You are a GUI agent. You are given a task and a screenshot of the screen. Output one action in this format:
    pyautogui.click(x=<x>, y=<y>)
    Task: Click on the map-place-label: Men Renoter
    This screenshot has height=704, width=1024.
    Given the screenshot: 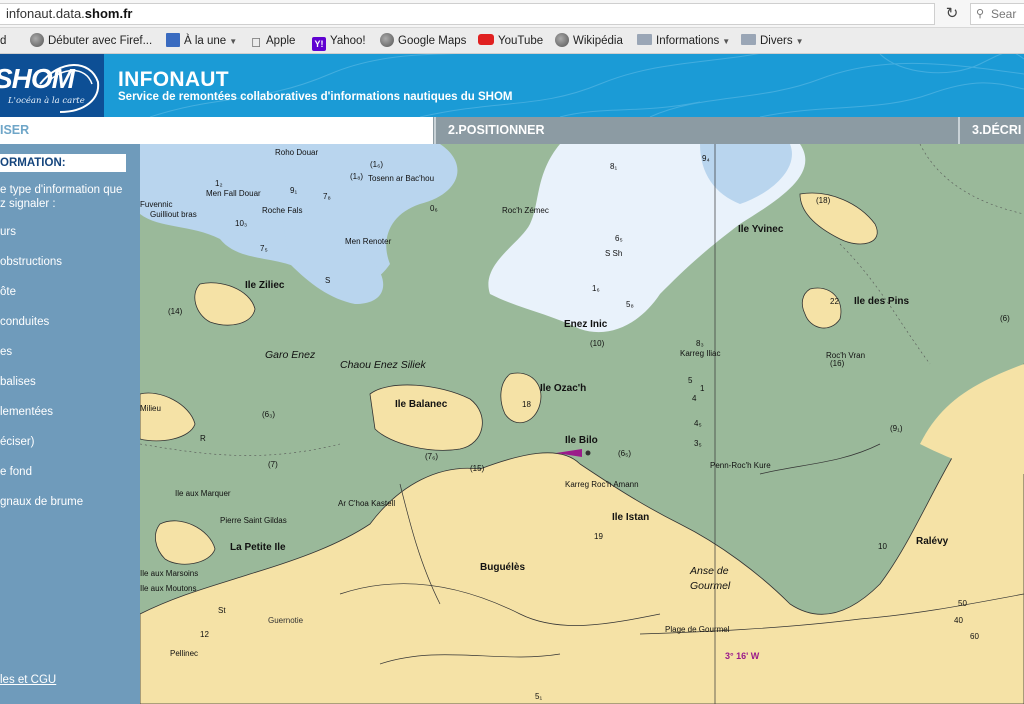 What is the action you would take?
    pyautogui.click(x=368, y=241)
    